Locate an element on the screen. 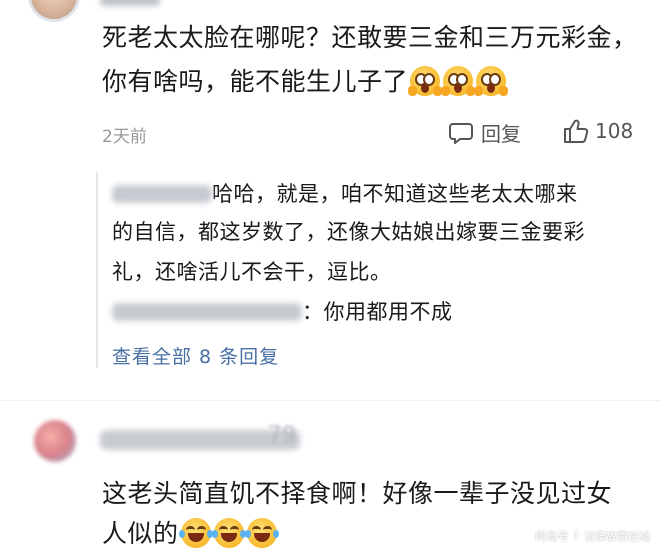 This screenshot has width=660, height=552. like-count: 108 is located at coordinates (614, 131).